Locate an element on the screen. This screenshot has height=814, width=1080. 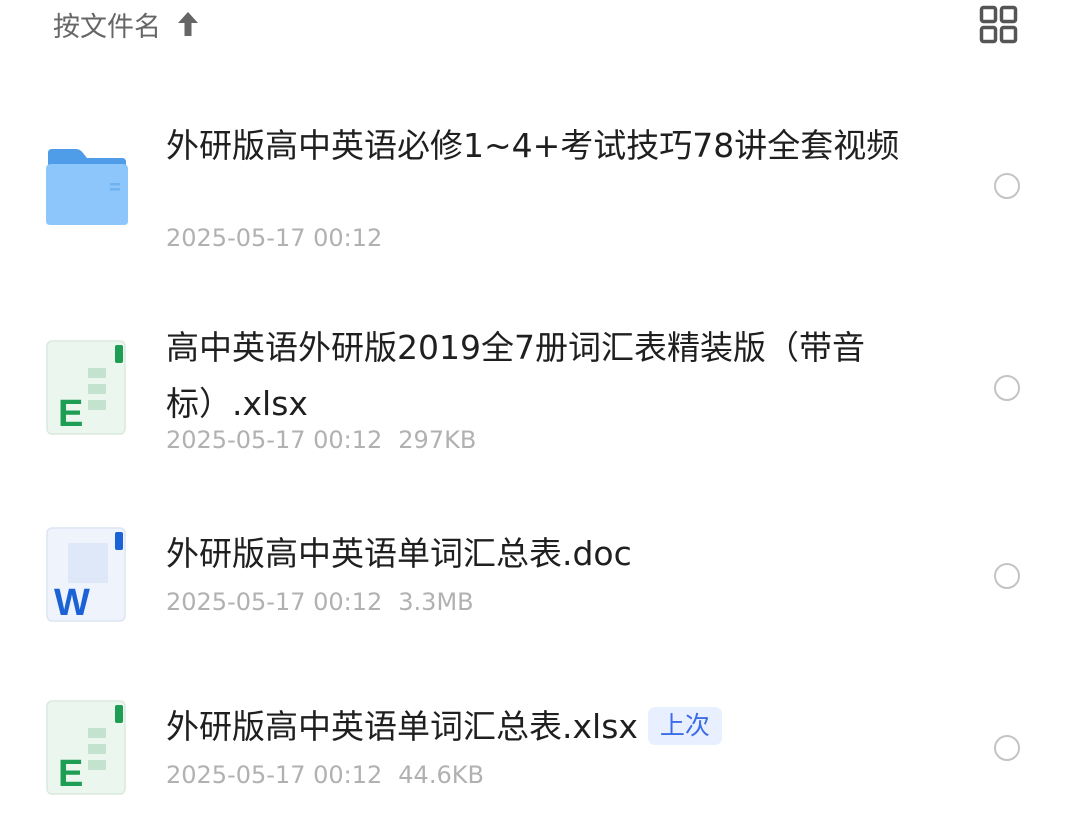
file-meta: 2025-05-17 00:12 44.6KB is located at coordinates (325, 775).